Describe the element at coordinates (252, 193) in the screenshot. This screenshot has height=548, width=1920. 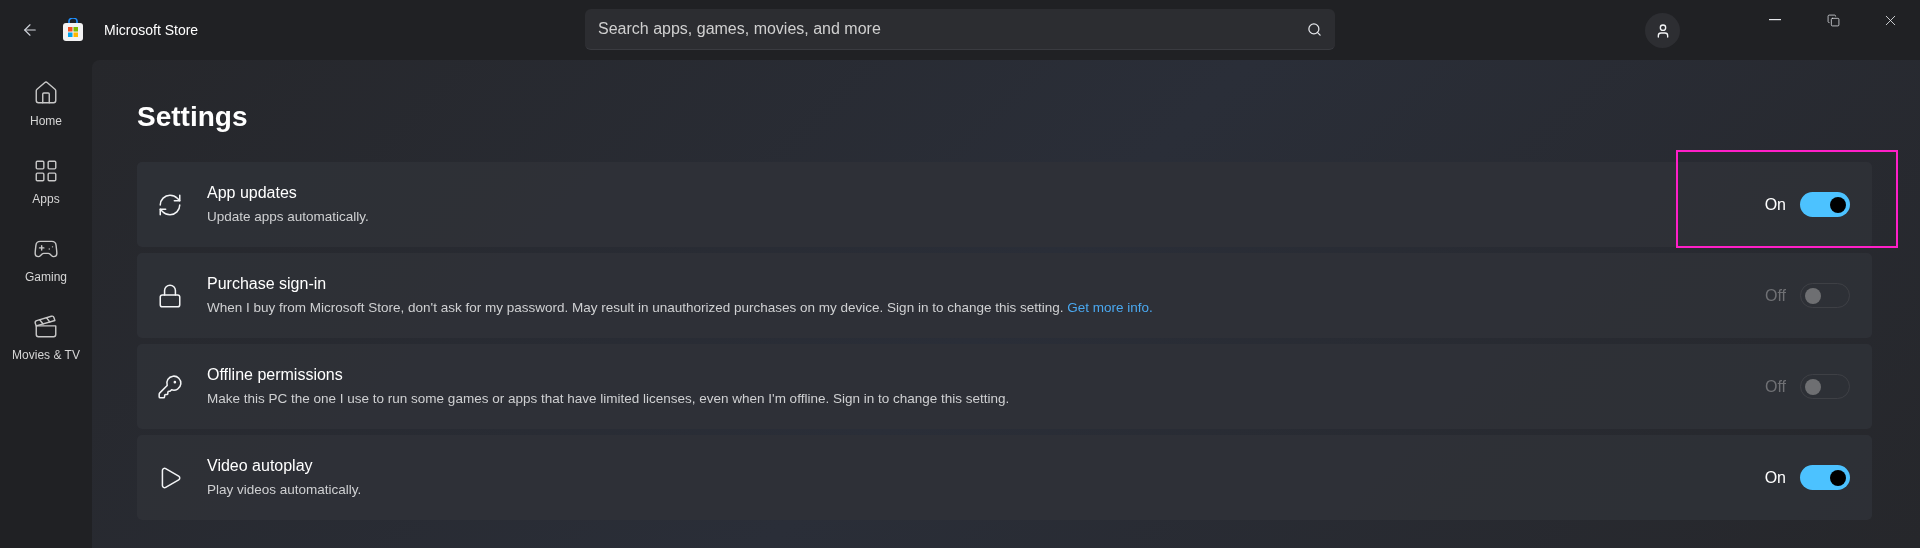
I see `setting-title: App updates` at that location.